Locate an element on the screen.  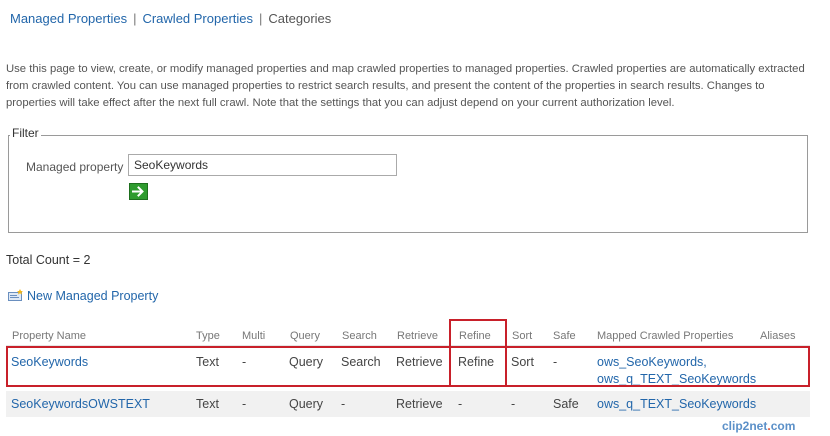
row2-safe: Safe is located at coordinates (566, 404).